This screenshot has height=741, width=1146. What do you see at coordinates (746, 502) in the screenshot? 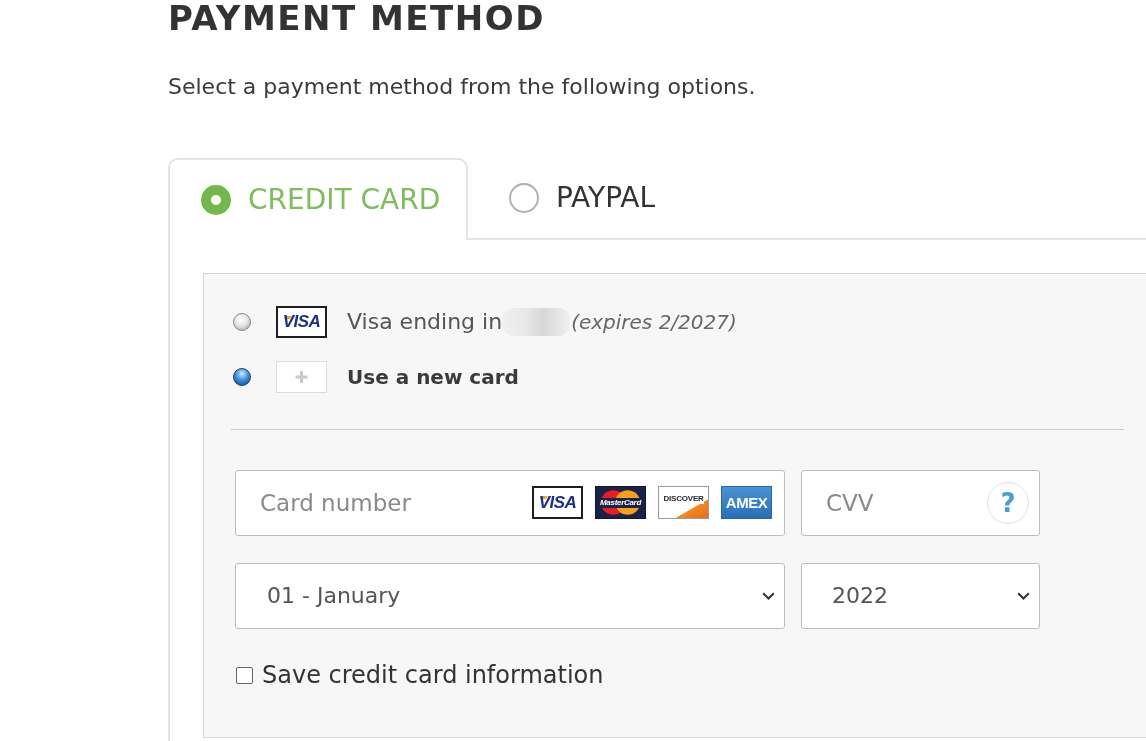
I see `card-brand-logo: AMEX` at bounding box center [746, 502].